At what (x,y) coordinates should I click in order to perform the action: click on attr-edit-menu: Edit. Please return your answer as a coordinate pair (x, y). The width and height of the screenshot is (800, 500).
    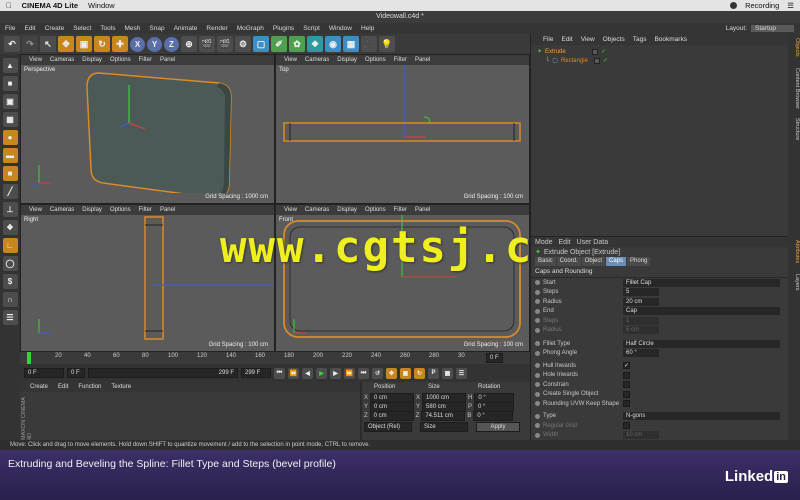
    Looking at the image, I should click on (565, 242).